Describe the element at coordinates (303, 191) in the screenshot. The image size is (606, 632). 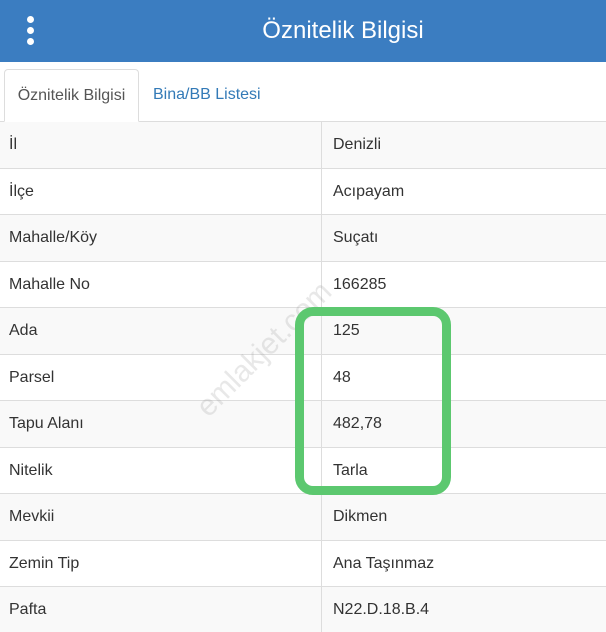
I see `table-row: İlçe Acıpayam` at that location.